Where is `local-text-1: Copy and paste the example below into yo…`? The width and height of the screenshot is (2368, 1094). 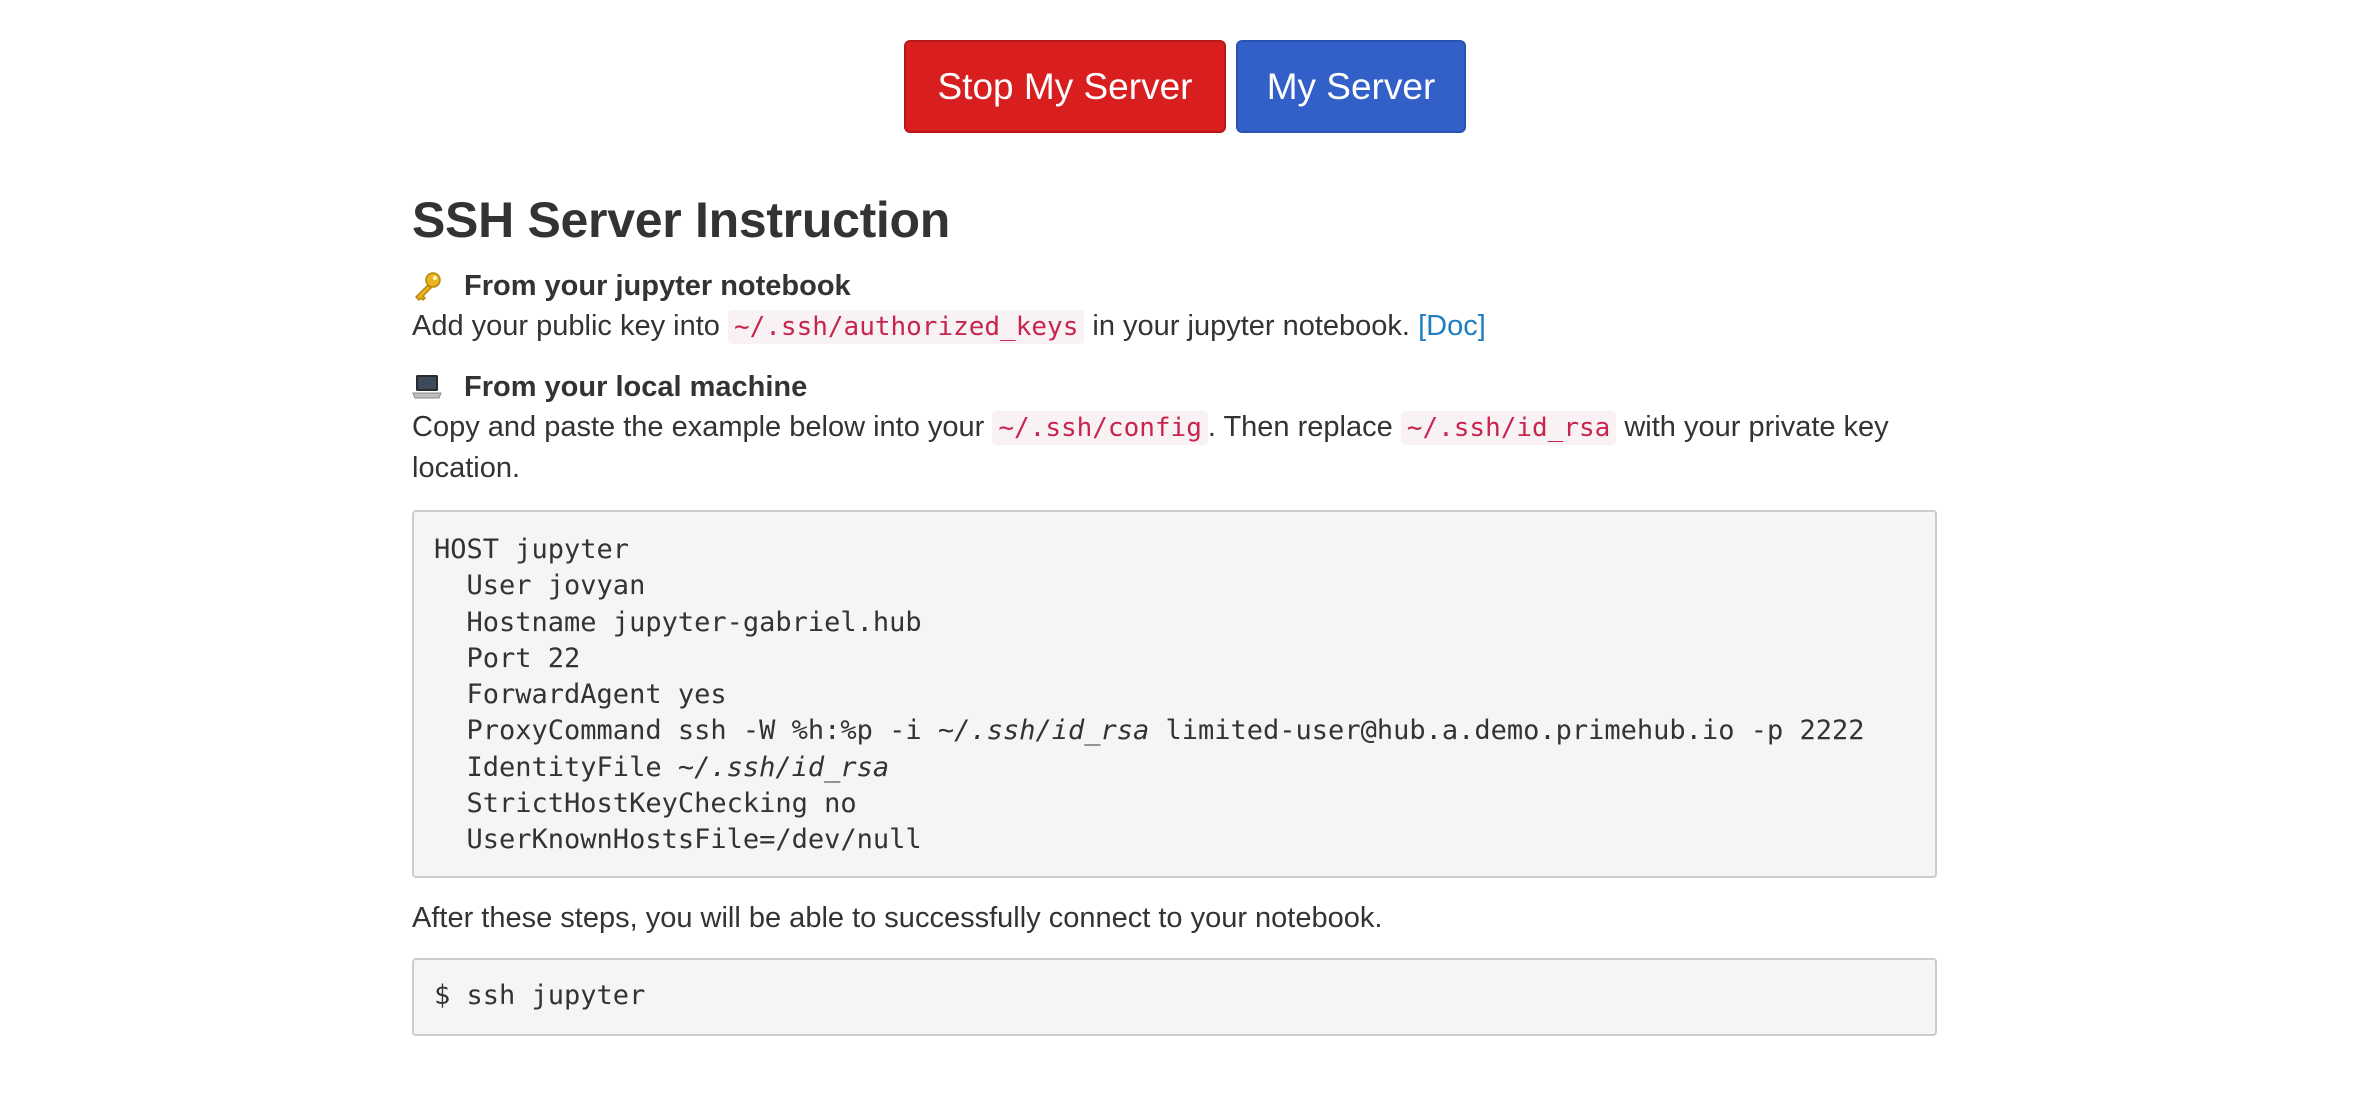
local-text-1: Copy and paste the example below into yo… is located at coordinates (698, 427).